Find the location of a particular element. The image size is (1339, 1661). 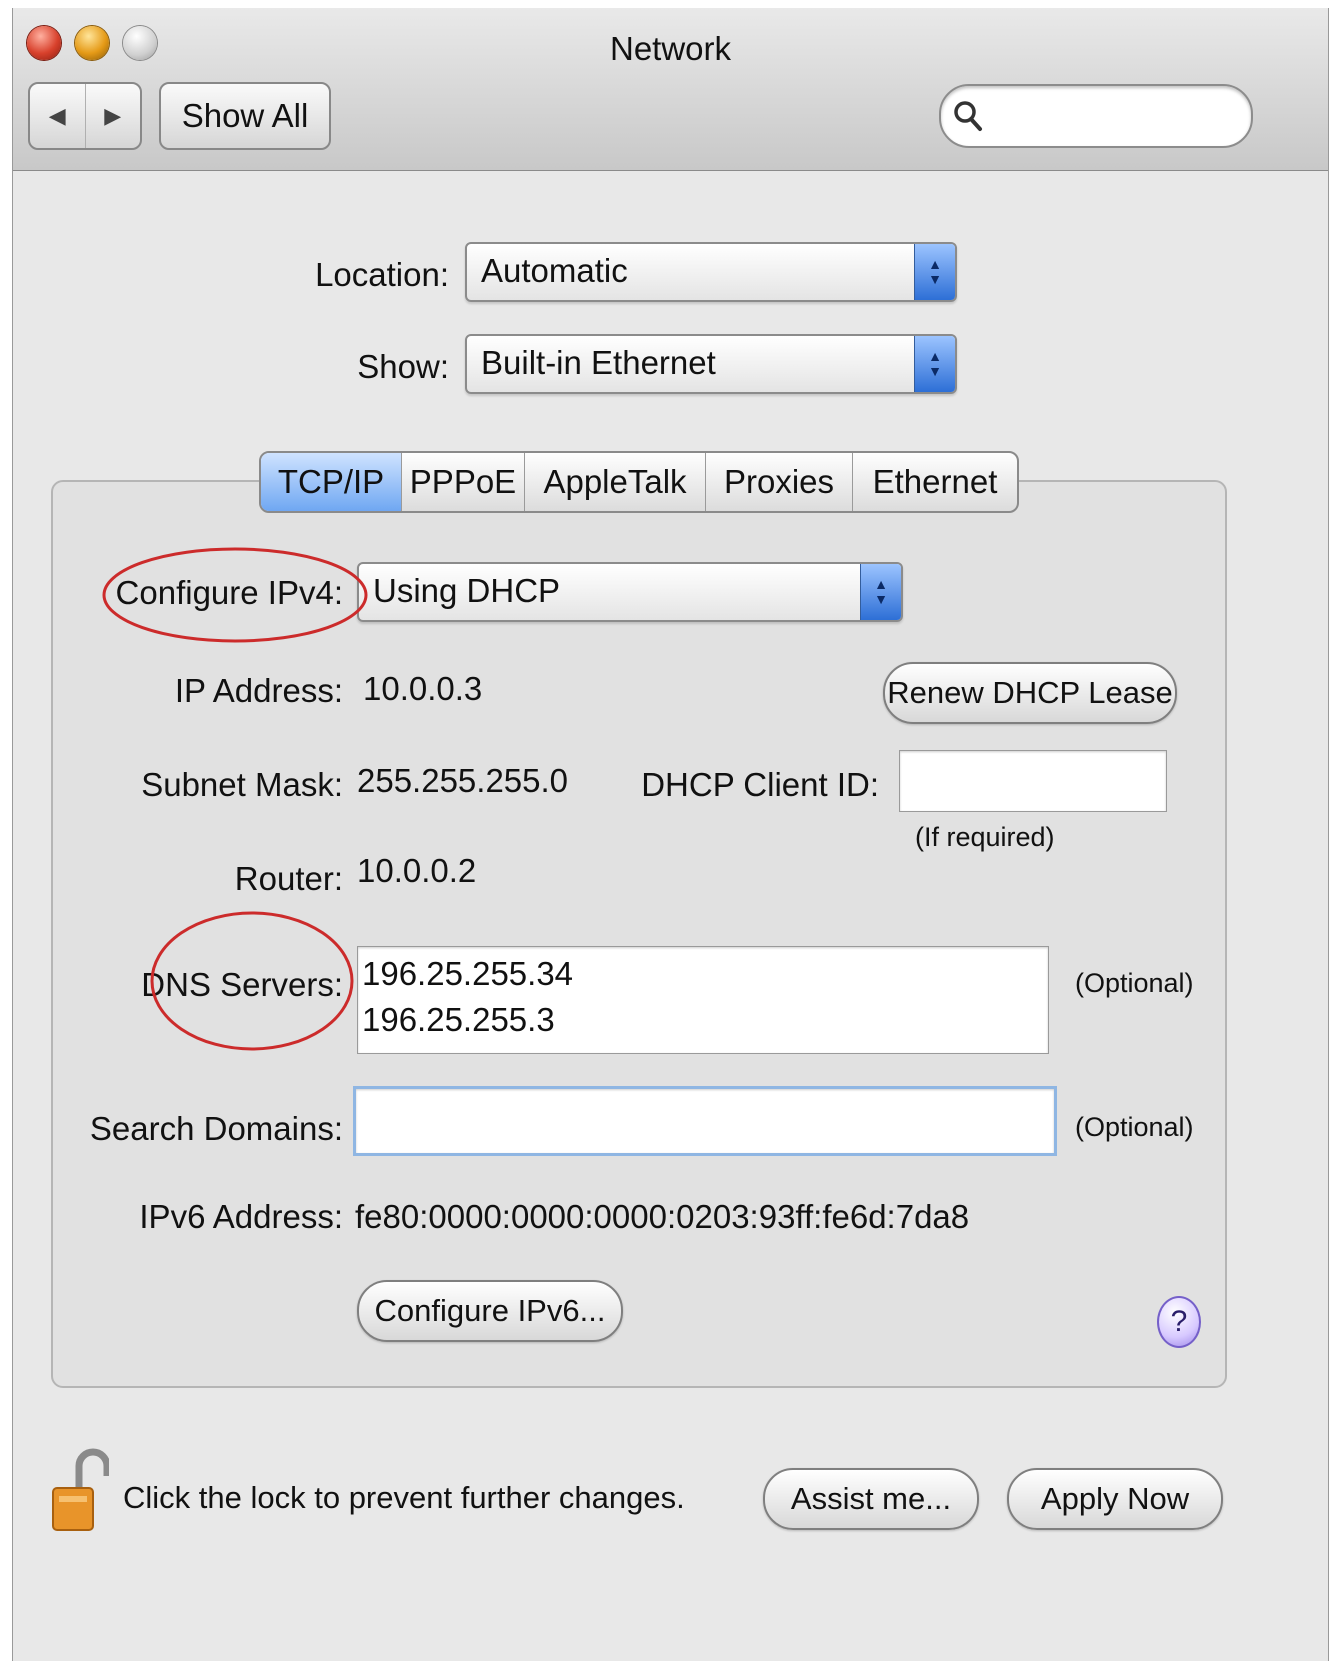

tab-pppoe: PPPoE is located at coordinates (463, 482).